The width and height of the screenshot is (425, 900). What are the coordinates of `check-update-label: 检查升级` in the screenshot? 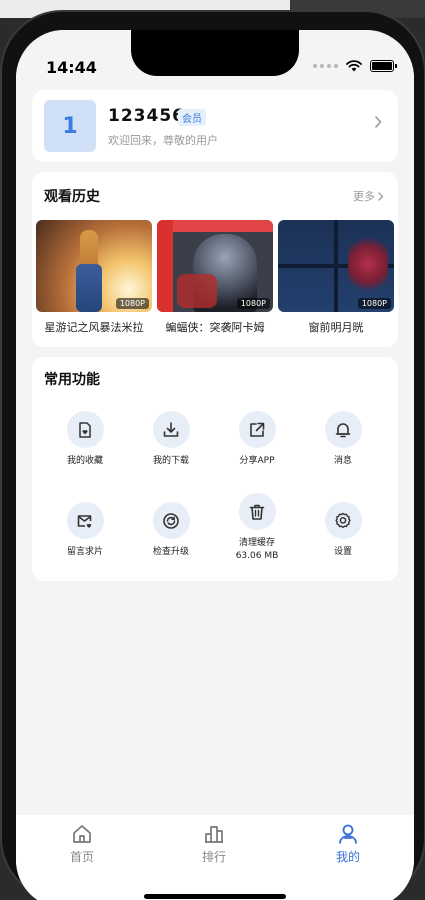 It's located at (170, 552).